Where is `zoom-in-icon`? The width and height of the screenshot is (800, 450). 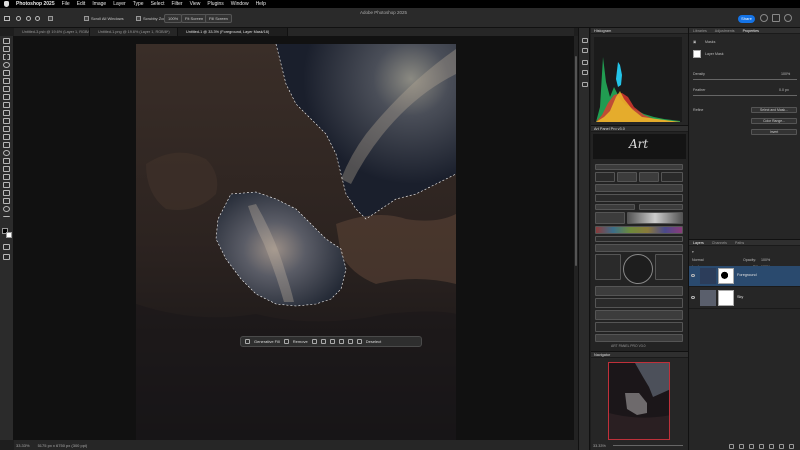 zoom-in-icon is located at coordinates (28, 18).